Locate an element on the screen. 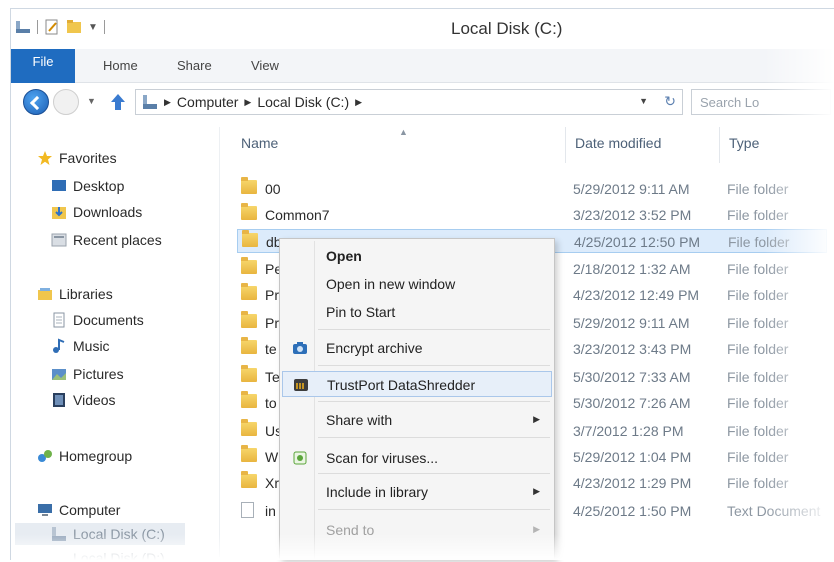 This screenshot has height=562, width=834. nav-videos: Videos is located at coordinates (83, 400).